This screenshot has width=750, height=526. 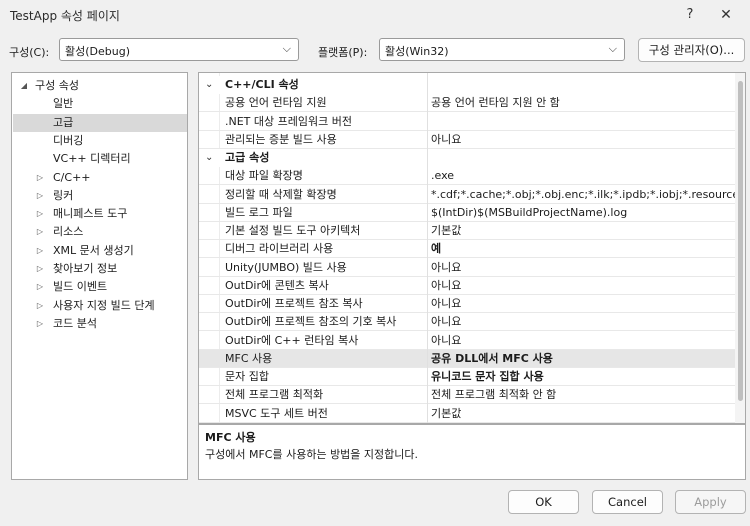 What do you see at coordinates (63, 104) in the screenshot?
I see `tree-item-label: 일반` at bounding box center [63, 104].